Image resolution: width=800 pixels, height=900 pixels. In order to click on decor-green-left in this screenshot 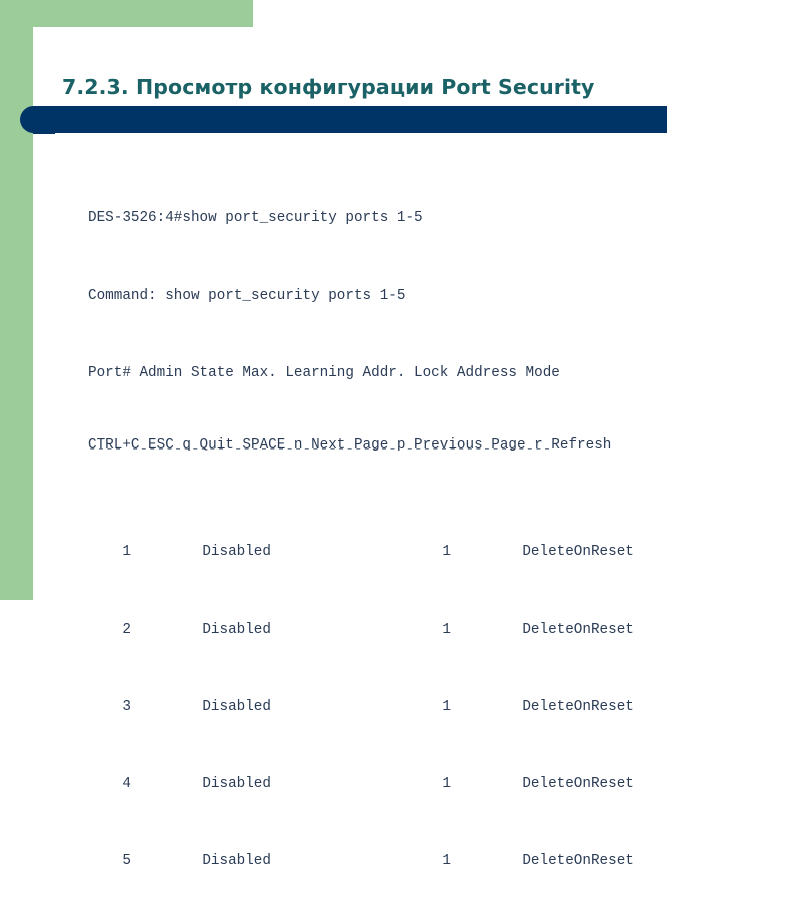, I will do `click(16, 300)`.